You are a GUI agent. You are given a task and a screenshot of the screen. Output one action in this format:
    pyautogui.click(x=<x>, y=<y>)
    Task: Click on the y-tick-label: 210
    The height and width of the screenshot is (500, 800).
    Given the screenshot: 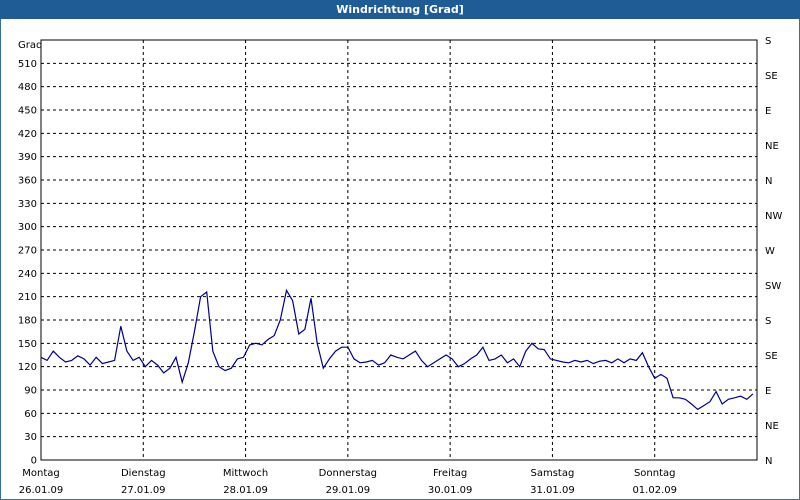 What is the action you would take?
    pyautogui.click(x=27, y=297)
    